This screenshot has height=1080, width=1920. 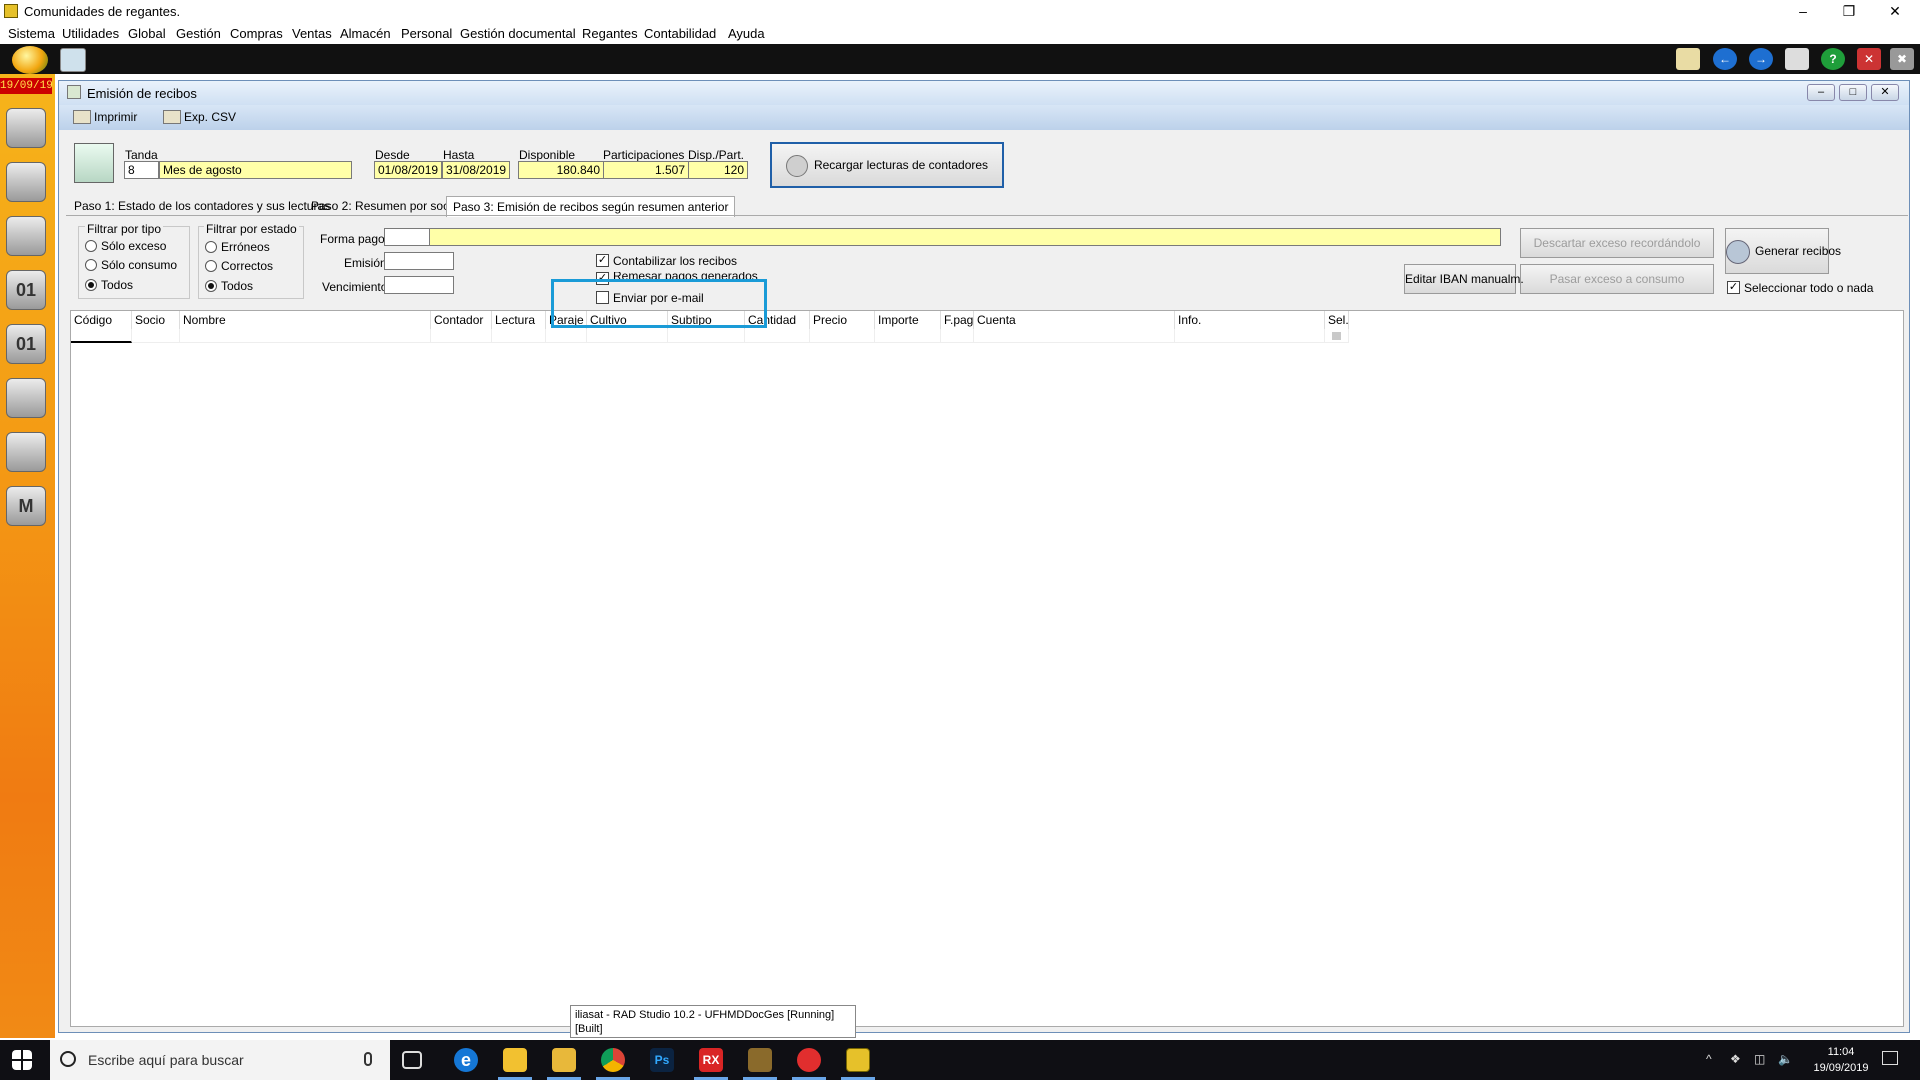 What do you see at coordinates (26, 344) in the screenshot?
I see `sidebar-binary-alt-icon: 01` at bounding box center [26, 344].